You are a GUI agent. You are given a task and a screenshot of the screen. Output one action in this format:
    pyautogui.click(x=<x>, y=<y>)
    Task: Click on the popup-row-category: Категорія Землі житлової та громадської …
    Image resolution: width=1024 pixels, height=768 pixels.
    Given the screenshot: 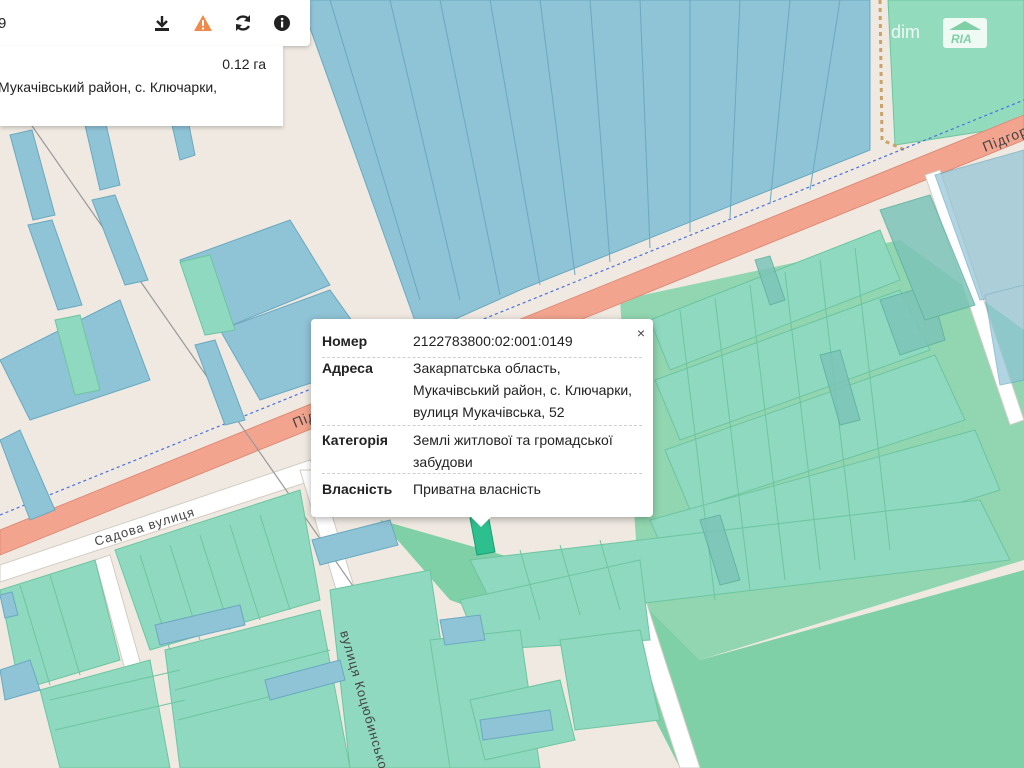 What is the action you would take?
    pyautogui.click(x=482, y=451)
    